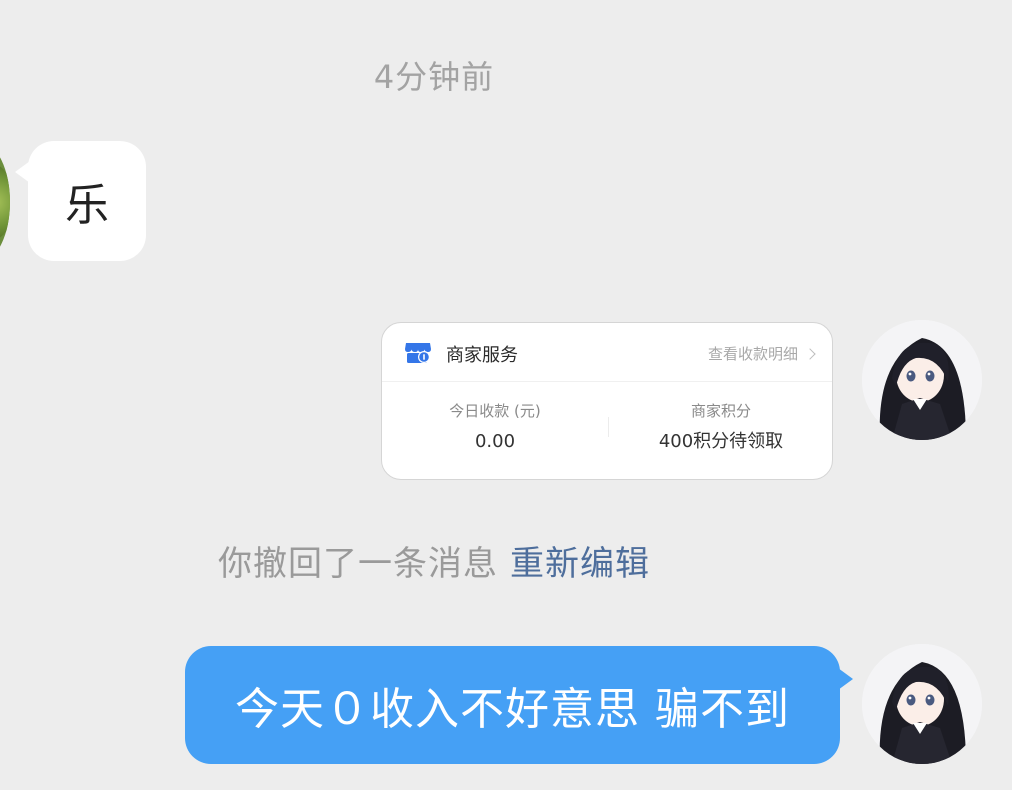 The width and height of the screenshot is (1012, 790). Describe the element at coordinates (418, 353) in the screenshot. I see `store-icon` at that location.